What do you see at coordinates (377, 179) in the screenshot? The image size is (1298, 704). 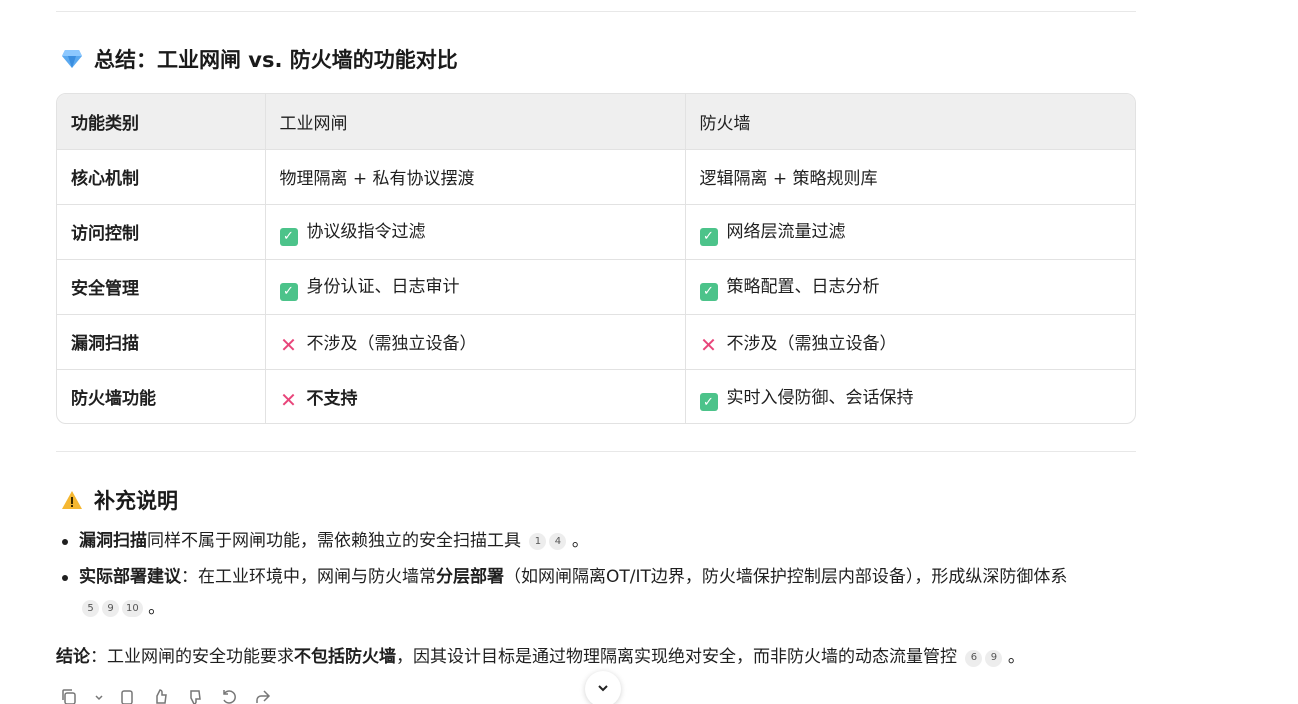 I see `cell-text: 物理隔离 + 私有协议摆渡` at bounding box center [377, 179].